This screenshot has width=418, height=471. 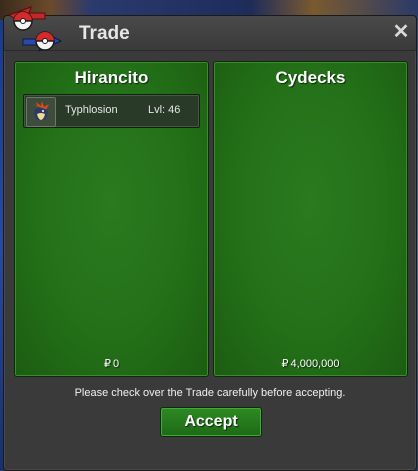 I want to click on money-offer-left: ₽0, so click(x=111, y=363).